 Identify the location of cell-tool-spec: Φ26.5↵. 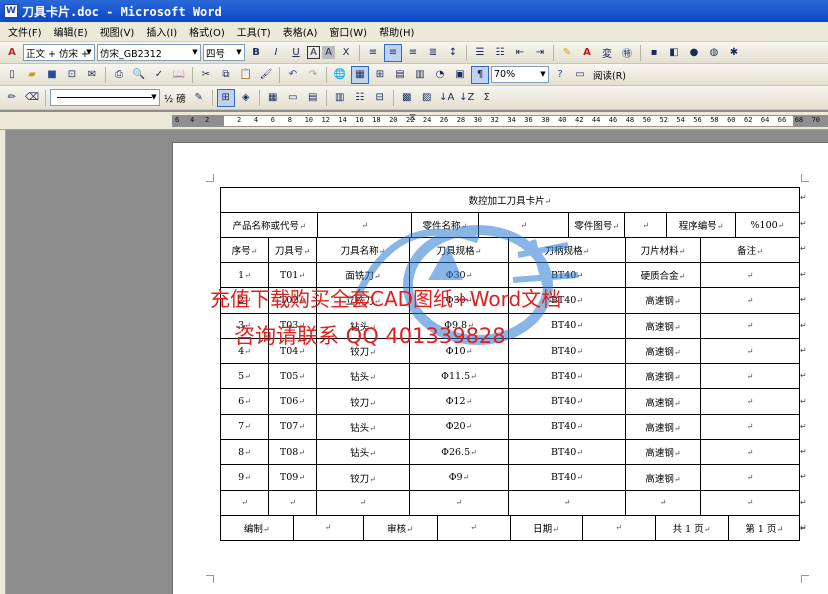
(459, 452).